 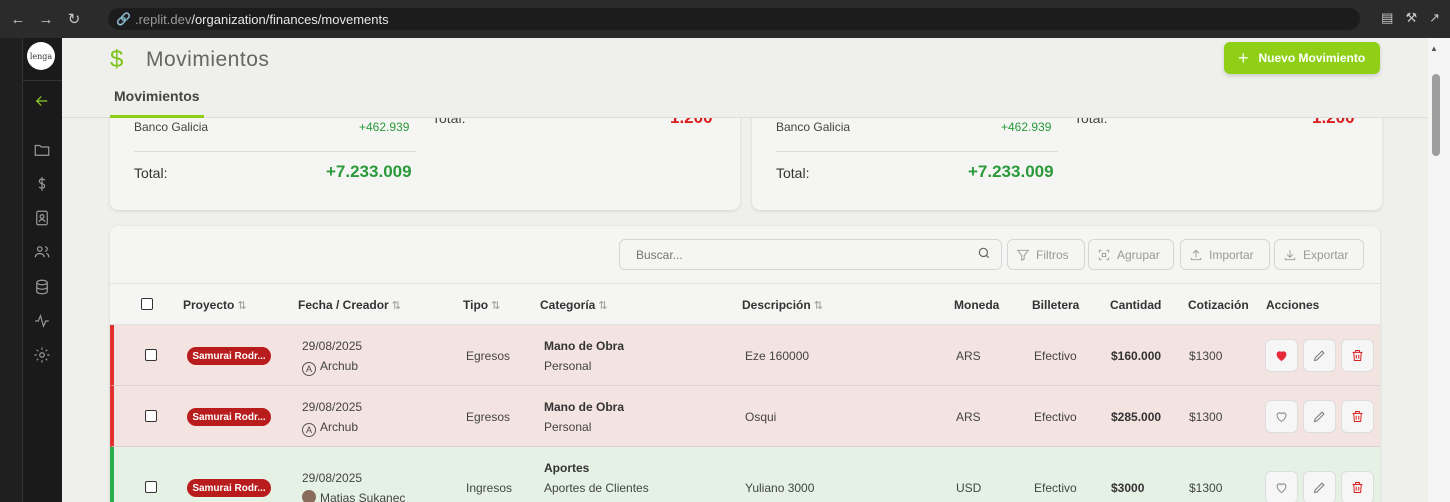 What do you see at coordinates (42, 321) in the screenshot?
I see `activity-icon` at bounding box center [42, 321].